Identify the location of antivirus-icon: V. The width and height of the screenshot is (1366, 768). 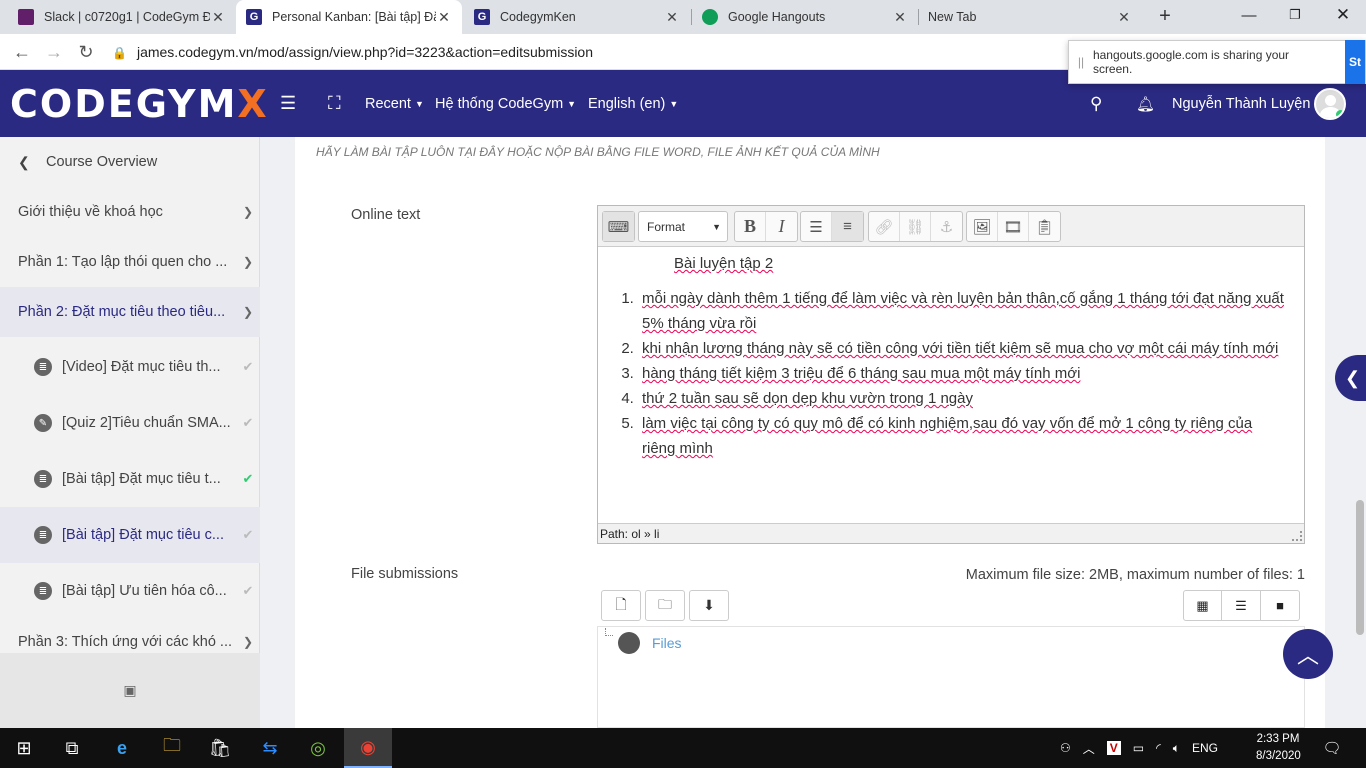
(1113, 748).